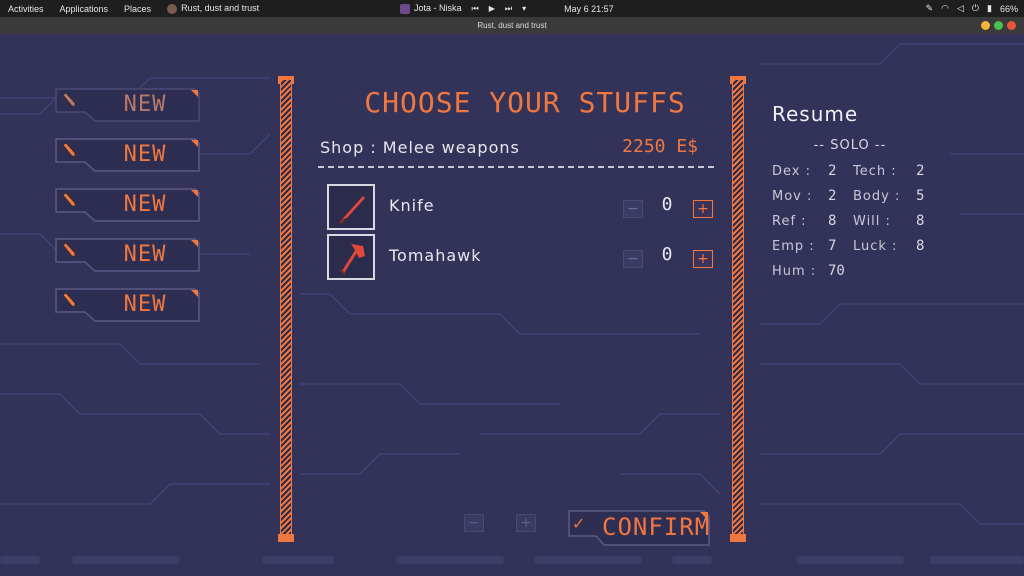 Image resolution: width=1024 pixels, height=576 pixels. What do you see at coordinates (832, 196) in the screenshot?
I see `stat-value-mov: 2` at bounding box center [832, 196].